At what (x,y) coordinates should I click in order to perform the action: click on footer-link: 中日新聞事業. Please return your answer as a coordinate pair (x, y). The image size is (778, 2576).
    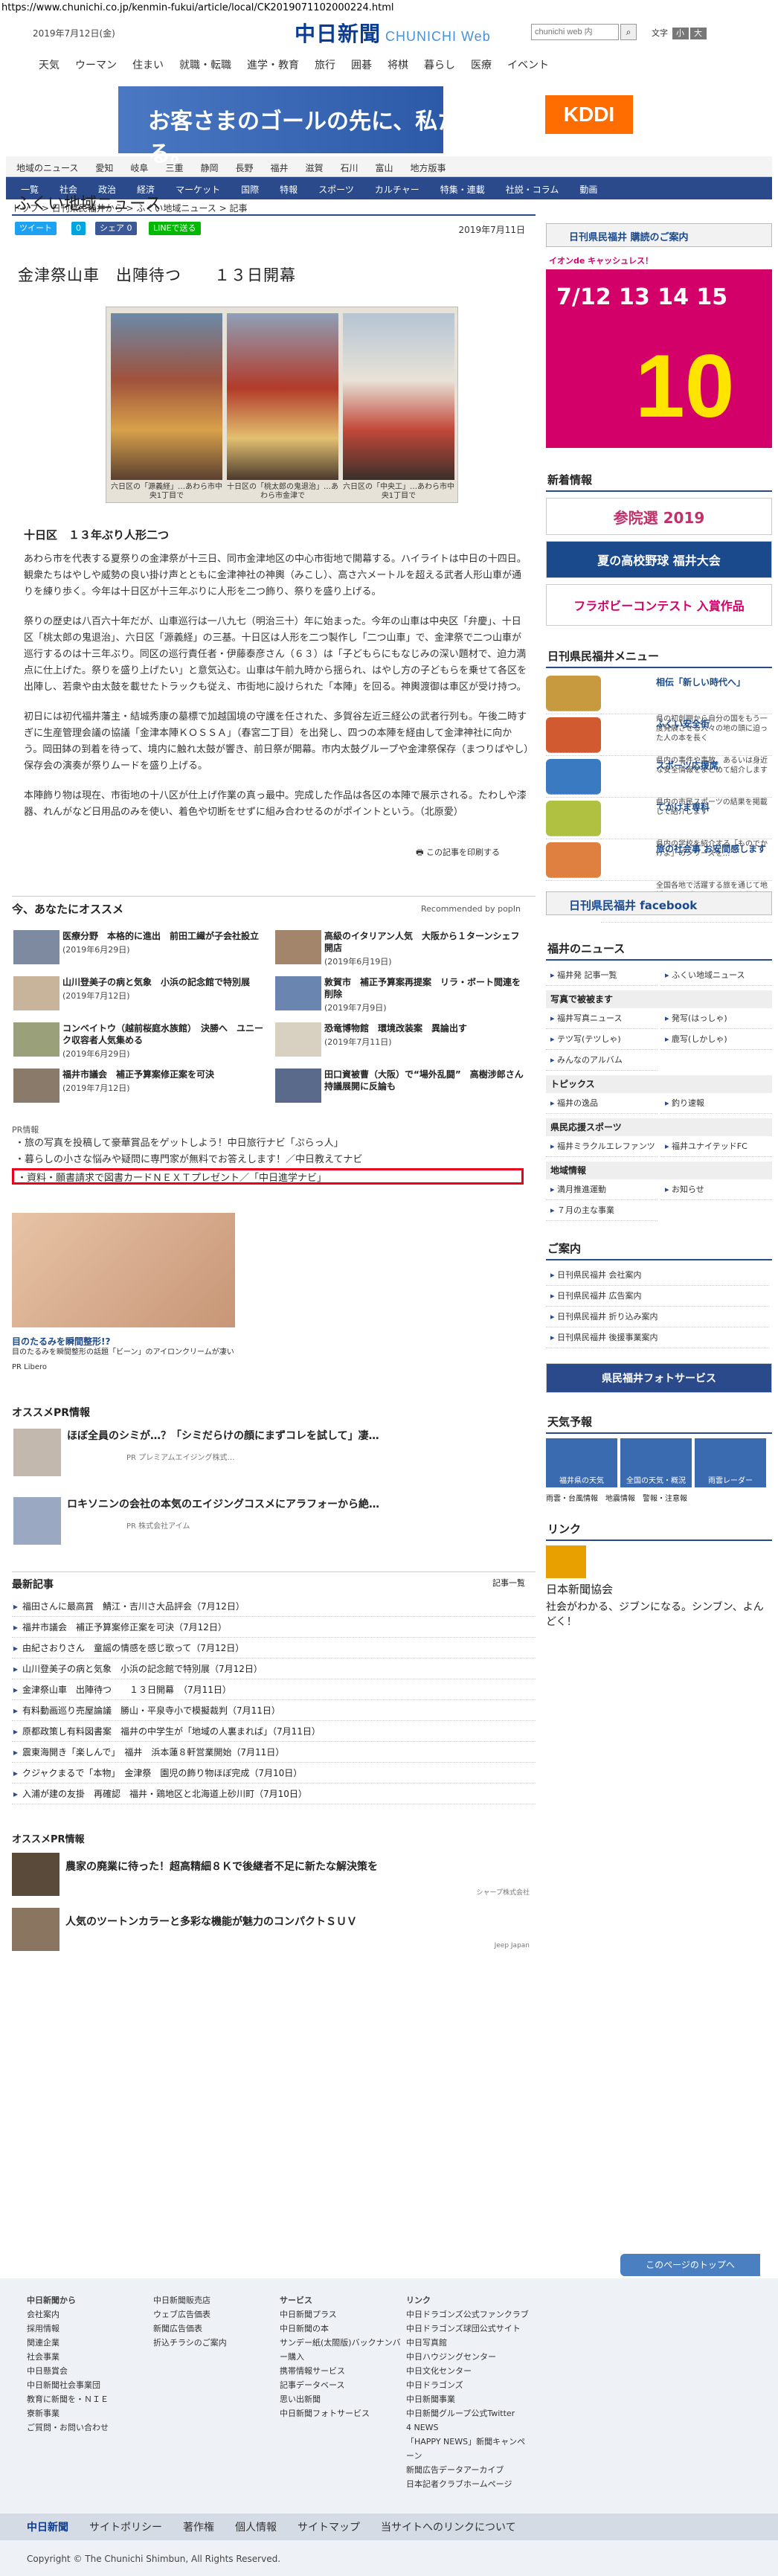
    Looking at the image, I should click on (470, 2399).